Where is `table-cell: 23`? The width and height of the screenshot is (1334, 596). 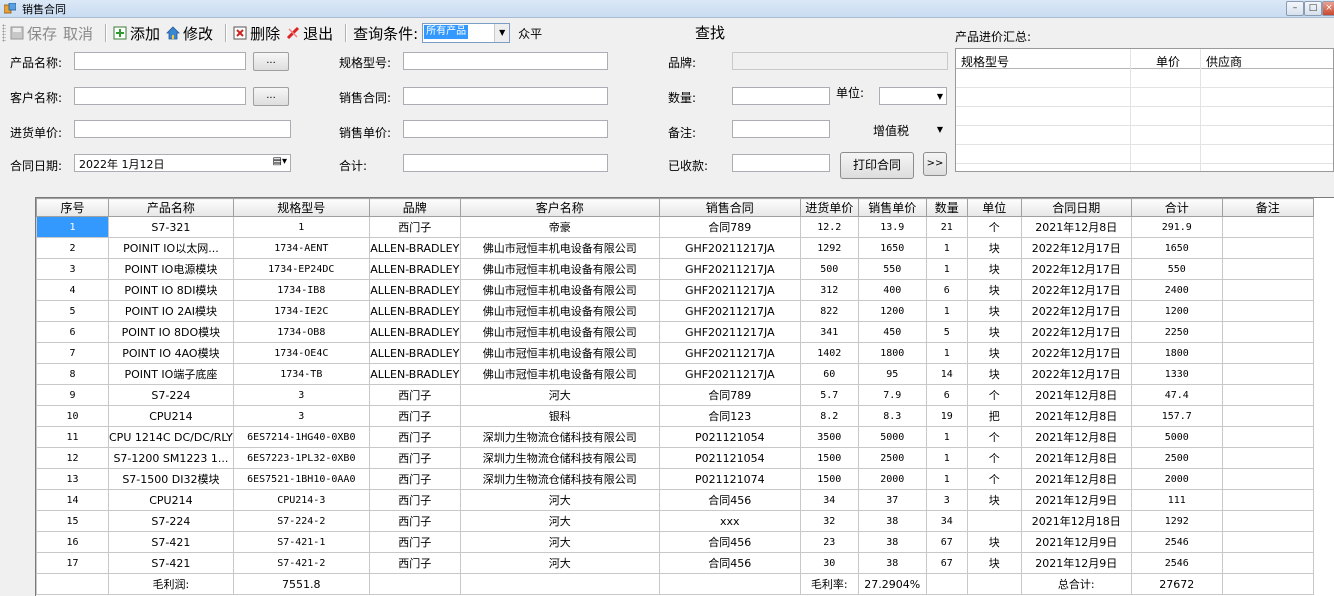 table-cell: 23 is located at coordinates (829, 542).